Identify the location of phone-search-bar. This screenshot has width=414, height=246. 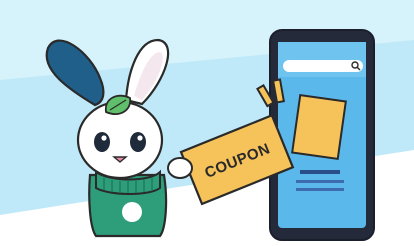
(323, 66).